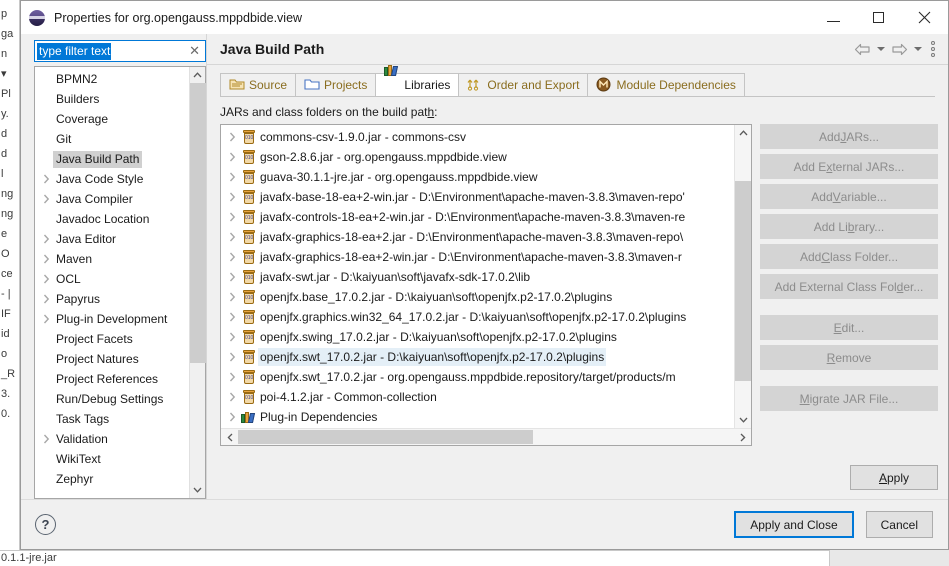 The width and height of the screenshot is (949, 566). I want to click on sidebar-item-project-references: Project References, so click(112, 379).